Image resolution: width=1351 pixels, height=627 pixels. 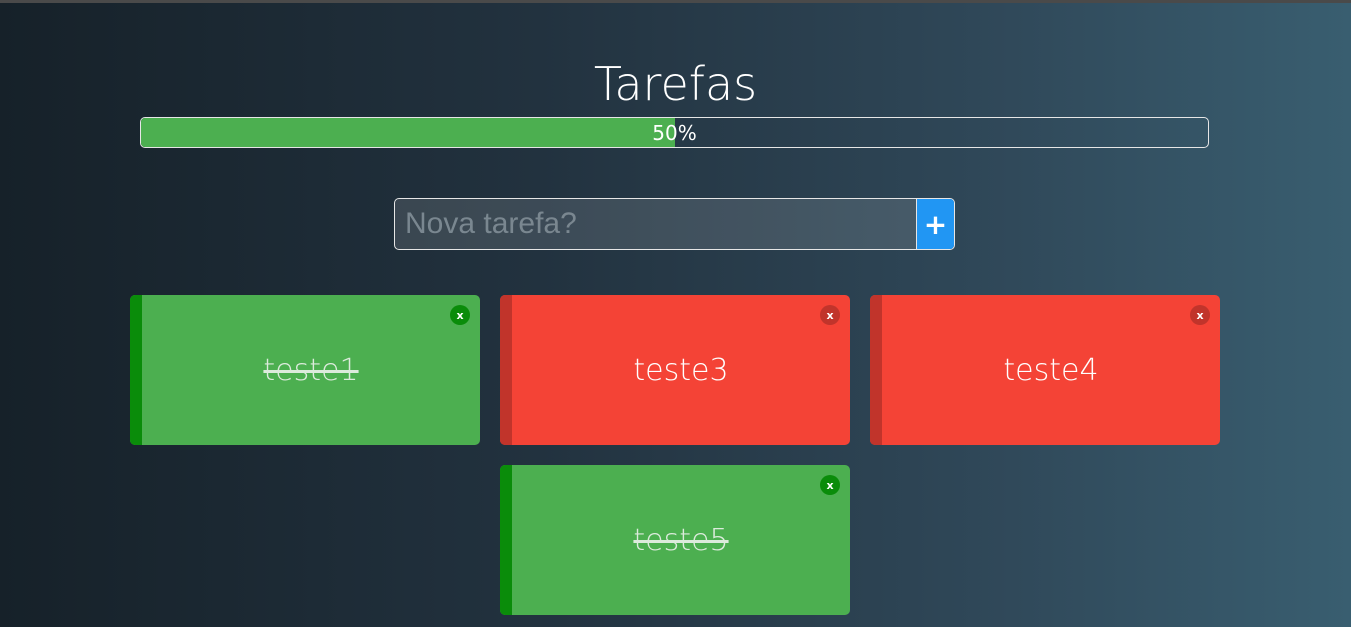 I want to click on task-label: teste5, so click(x=681, y=540).